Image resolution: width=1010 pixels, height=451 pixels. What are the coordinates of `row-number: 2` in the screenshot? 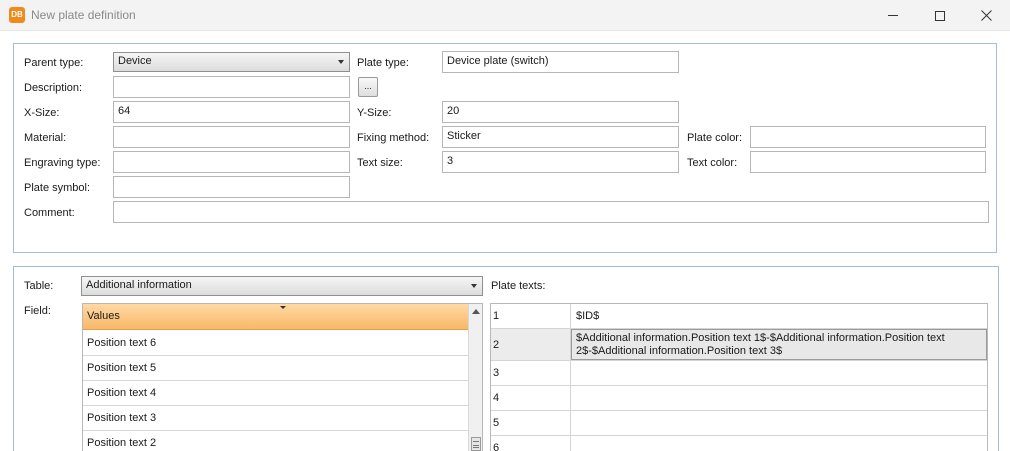 It's located at (531, 344).